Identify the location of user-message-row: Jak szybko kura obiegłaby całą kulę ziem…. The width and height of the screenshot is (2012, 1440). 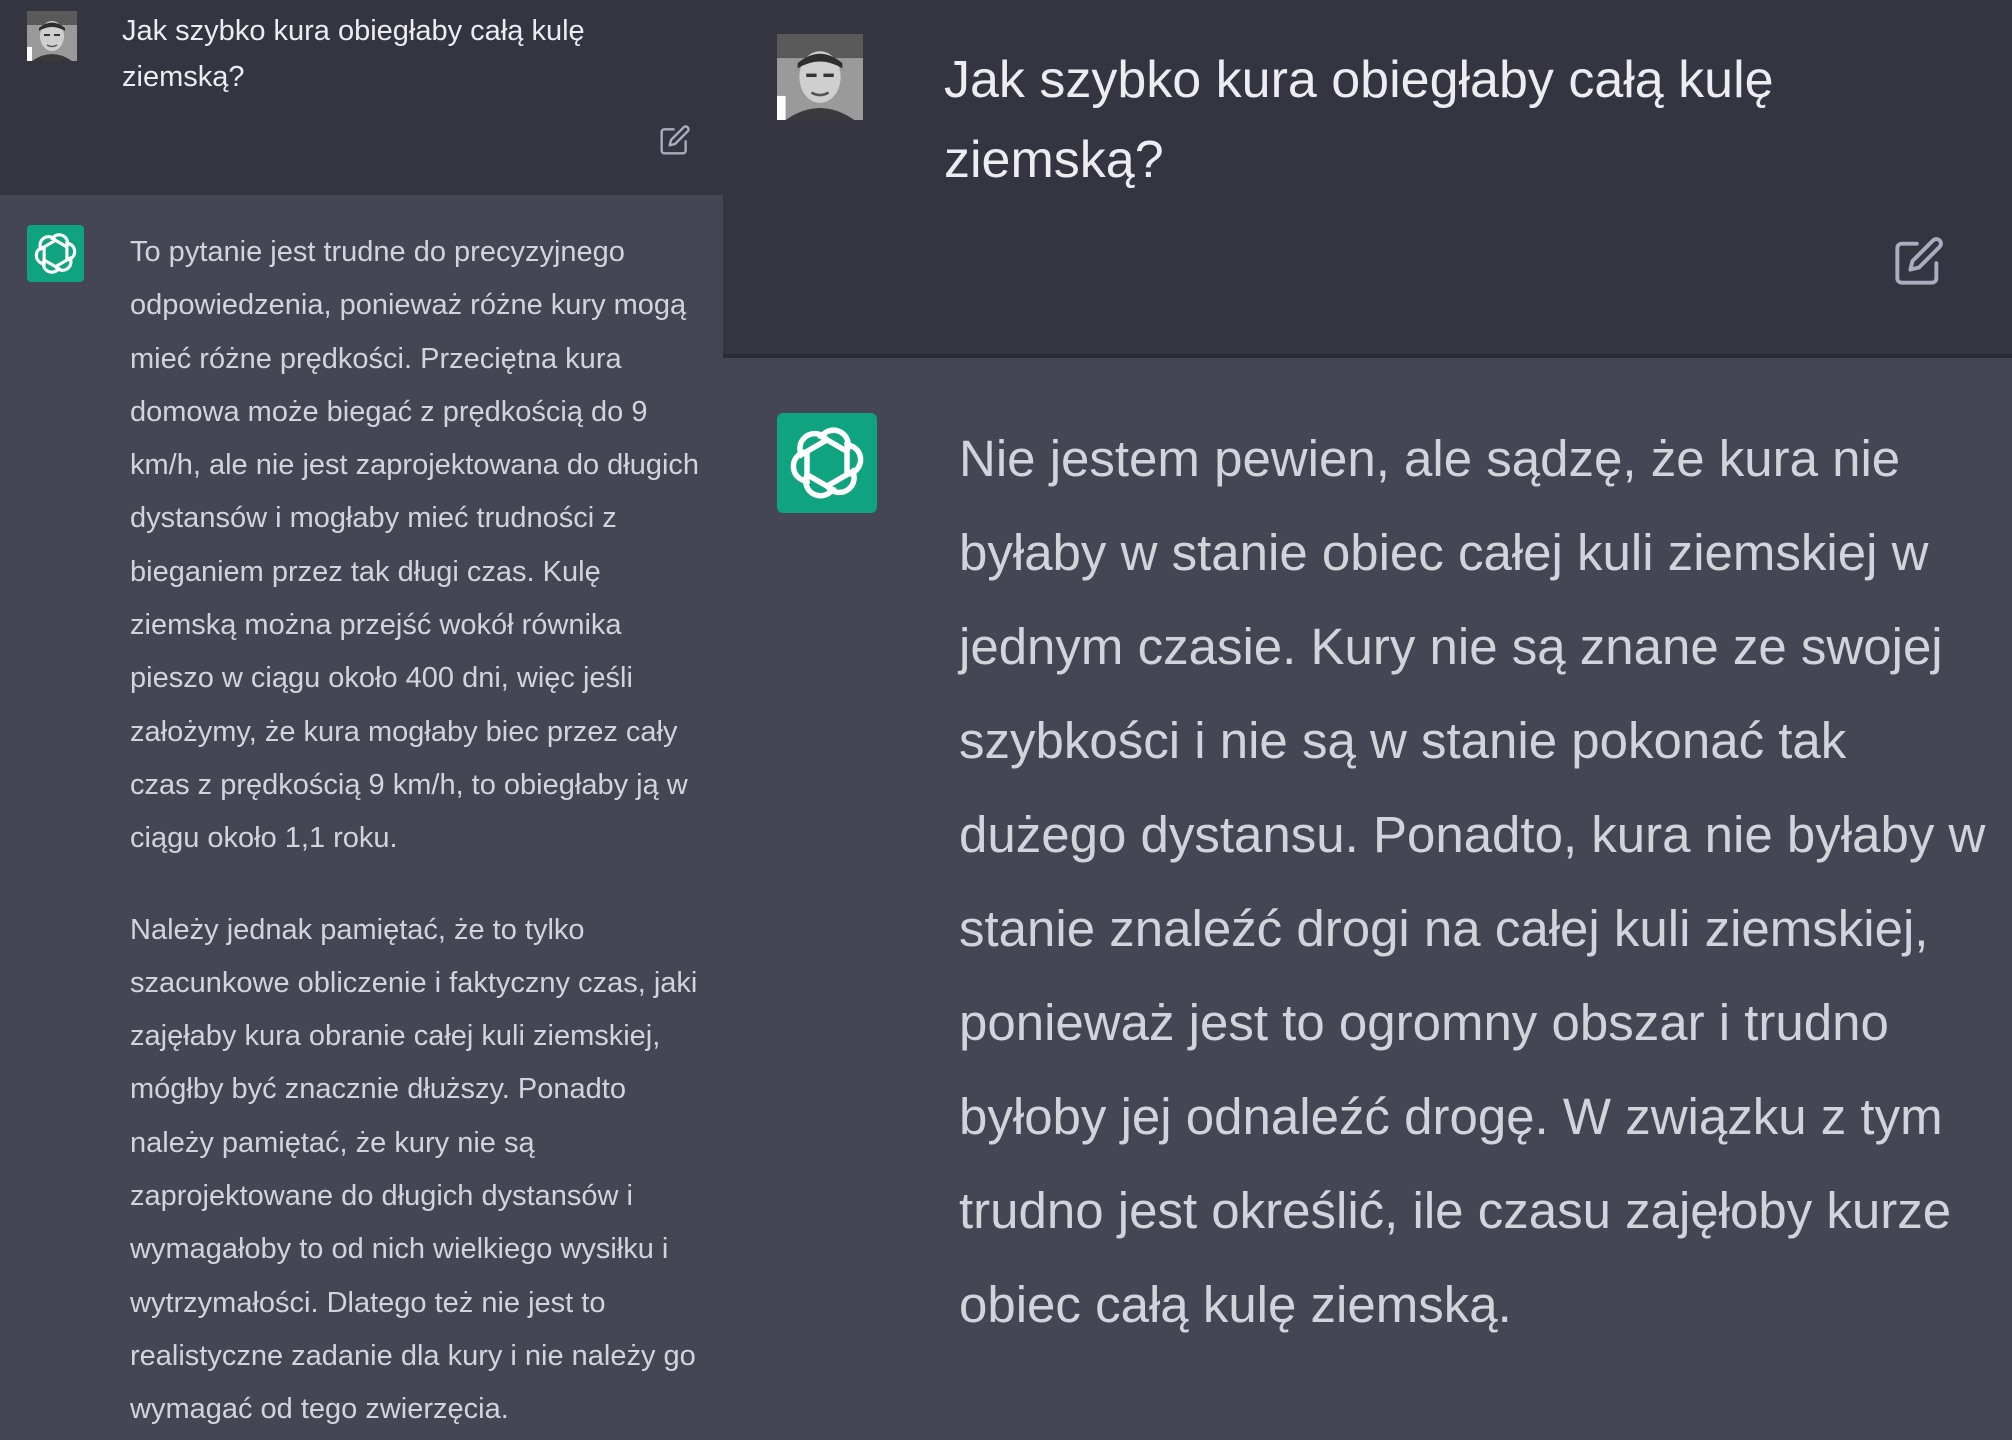
(361, 97).